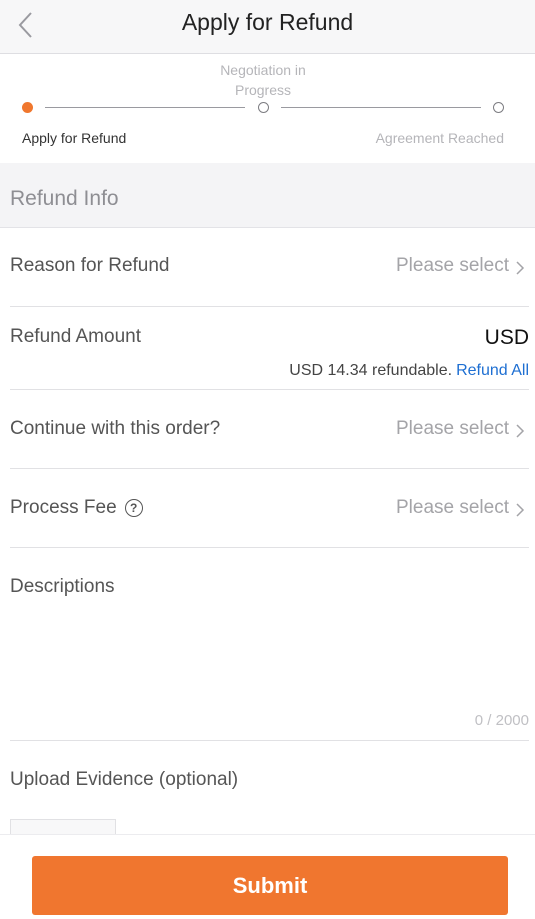 The width and height of the screenshot is (535, 919). I want to click on reason-for-refund-row: Reason for Refund Please select, so click(269, 267).